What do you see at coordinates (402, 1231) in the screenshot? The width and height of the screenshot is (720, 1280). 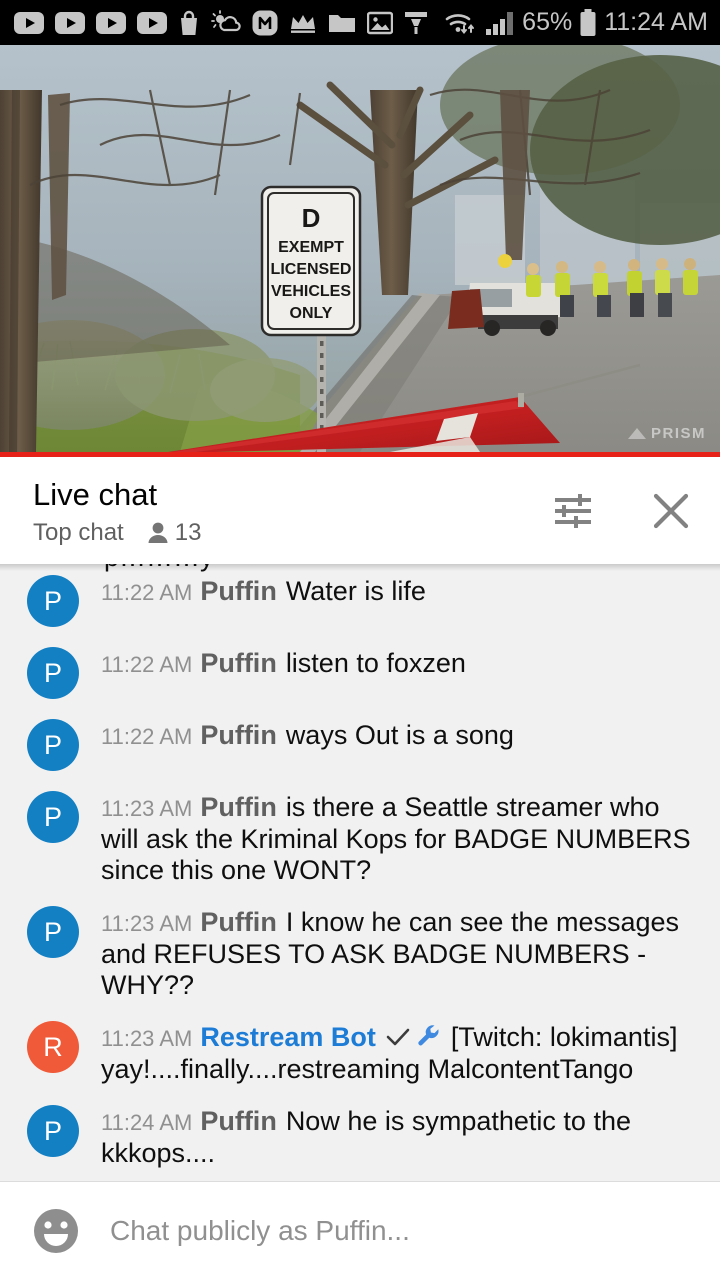 I see `chat-message-input` at bounding box center [402, 1231].